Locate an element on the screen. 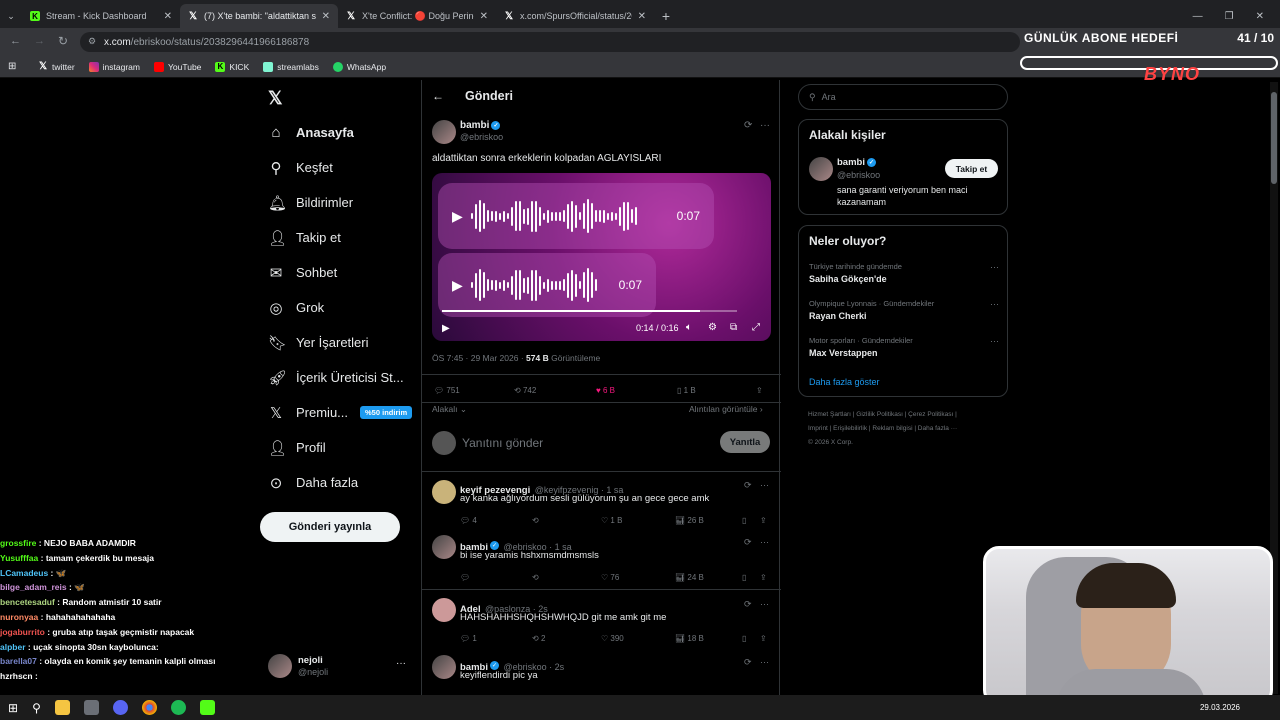 This screenshot has width=1280, height=720. sort-relevance: Alakalı ⌄ is located at coordinates (449, 409).